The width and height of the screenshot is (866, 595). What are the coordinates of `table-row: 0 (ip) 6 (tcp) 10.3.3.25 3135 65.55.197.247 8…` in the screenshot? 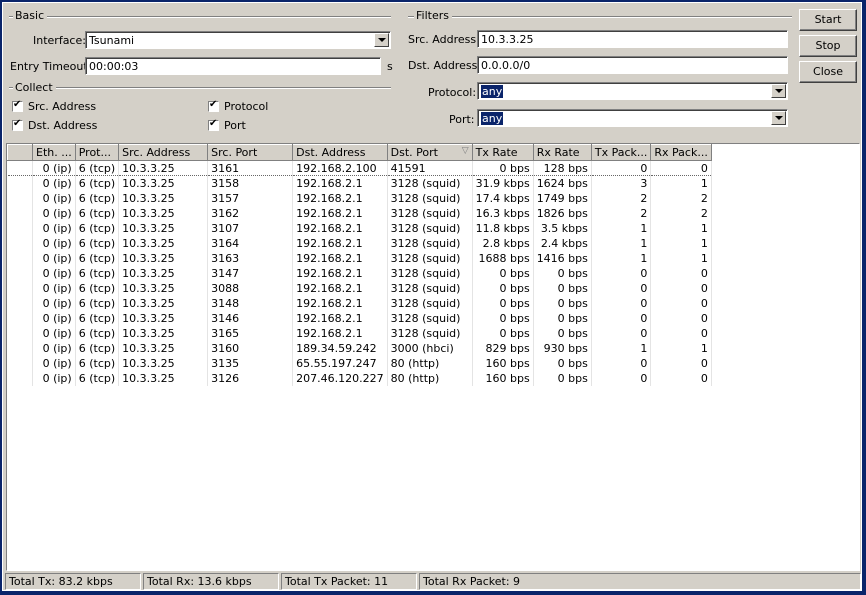 It's located at (359, 363).